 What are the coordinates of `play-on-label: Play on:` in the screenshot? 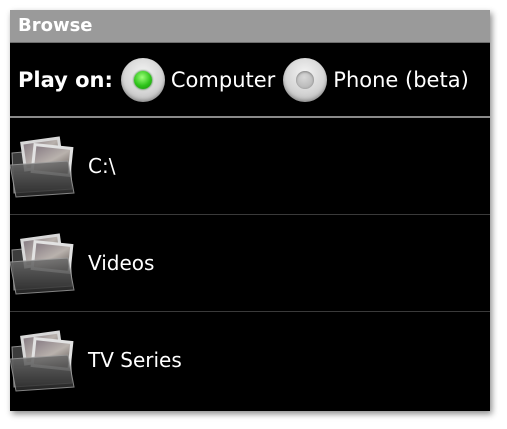 It's located at (65, 79).